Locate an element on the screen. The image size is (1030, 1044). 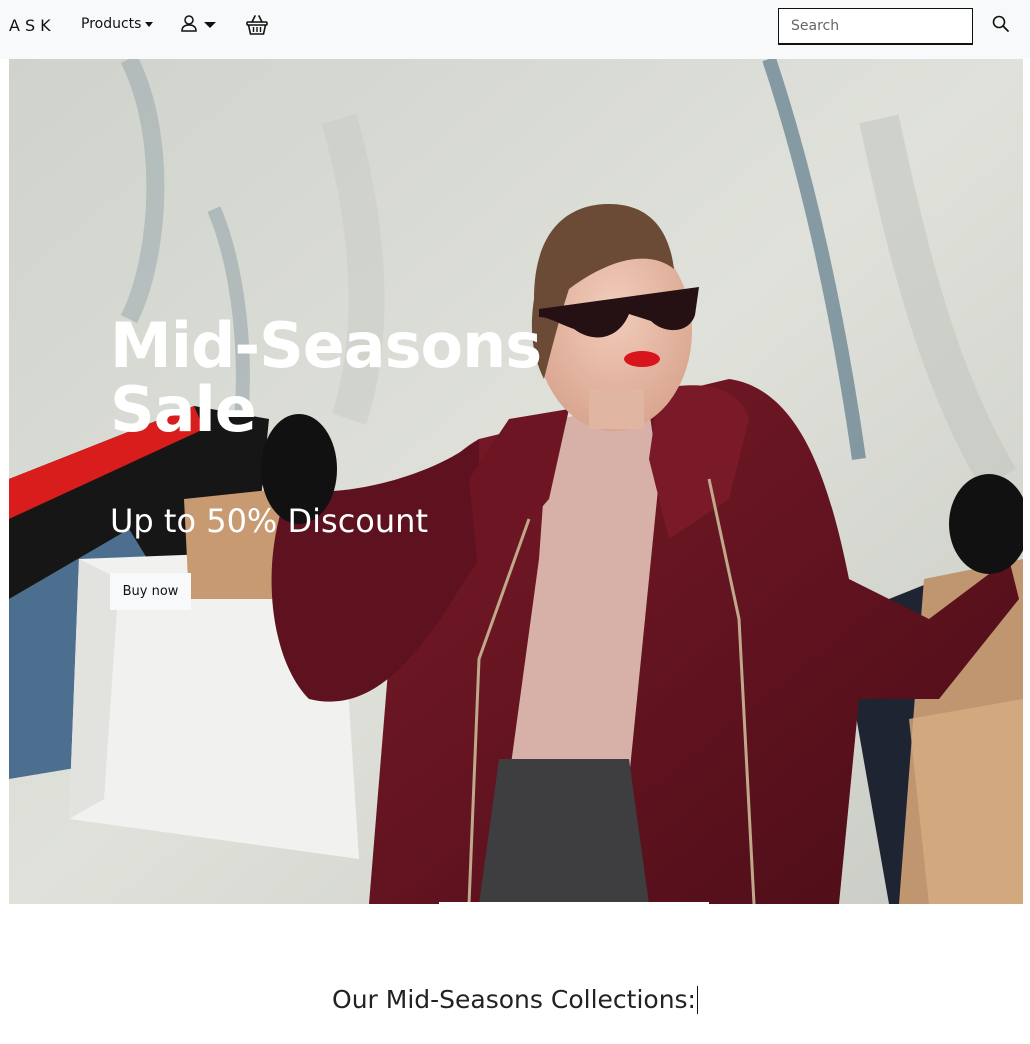
search-input is located at coordinates (875, 26).